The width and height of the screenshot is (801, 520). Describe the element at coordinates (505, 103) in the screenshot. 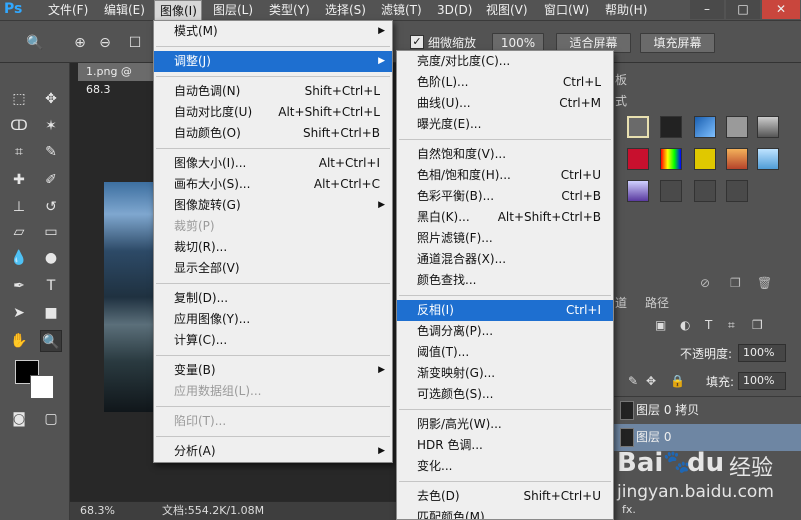

I see `menu-item: 曲线(U)... Ctrl+M` at that location.